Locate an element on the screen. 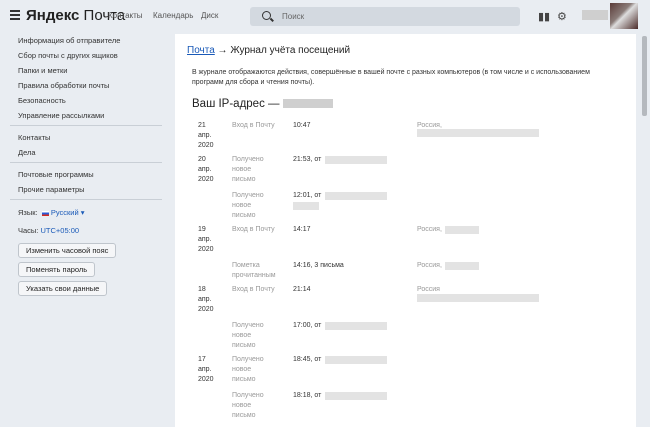 Image resolution: width=650 pixels, height=427 pixels. ip-title: Ваш IP-адрес — is located at coordinates (262, 104).